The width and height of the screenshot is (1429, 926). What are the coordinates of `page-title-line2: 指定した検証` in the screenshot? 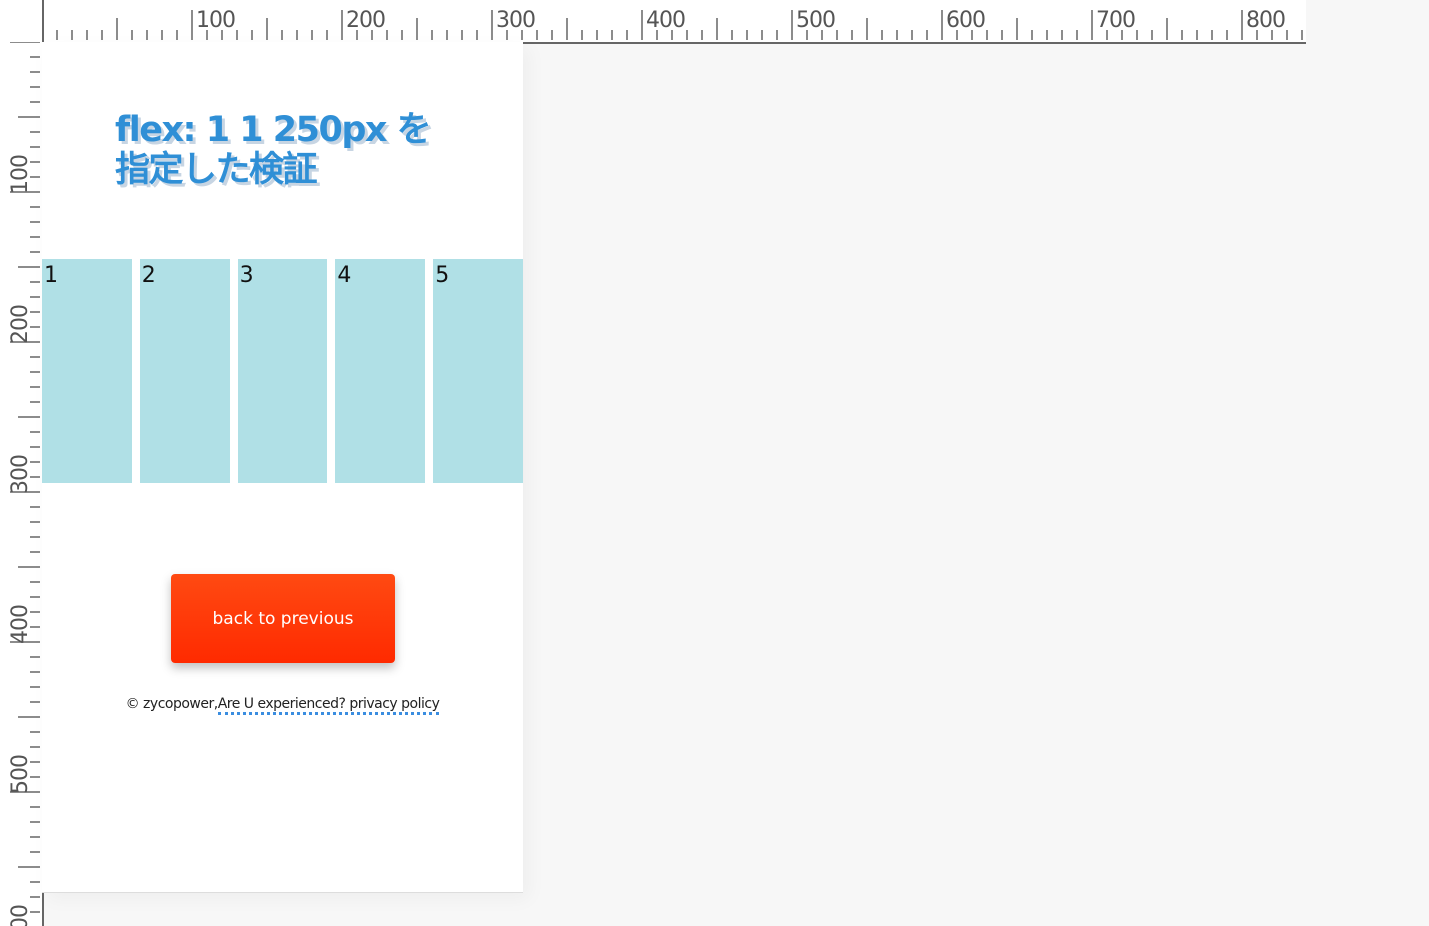 It's located at (216, 170).